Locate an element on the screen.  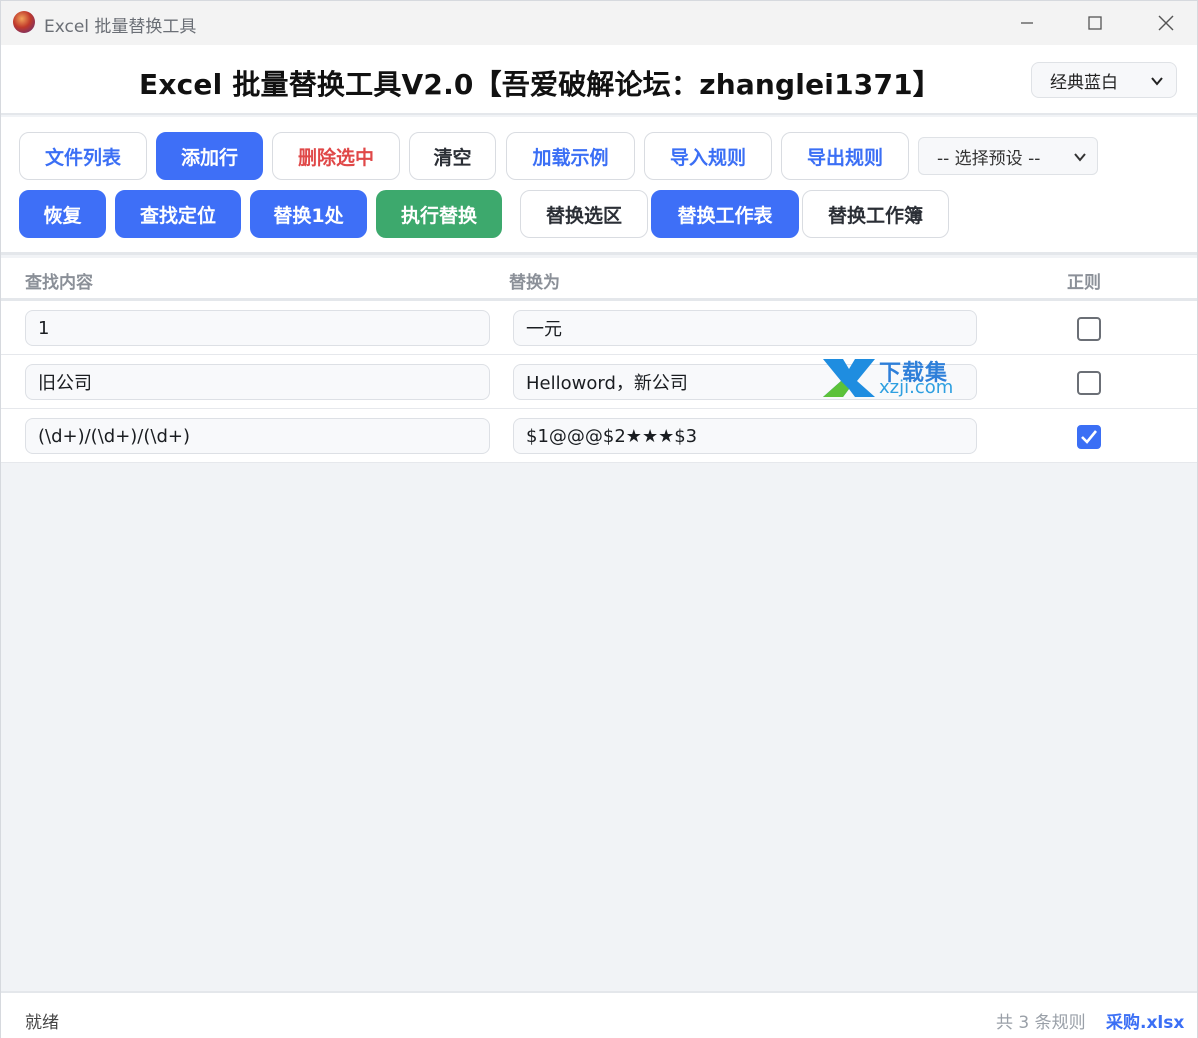
toolbar-button-4: 执行替换 is located at coordinates (439, 214).